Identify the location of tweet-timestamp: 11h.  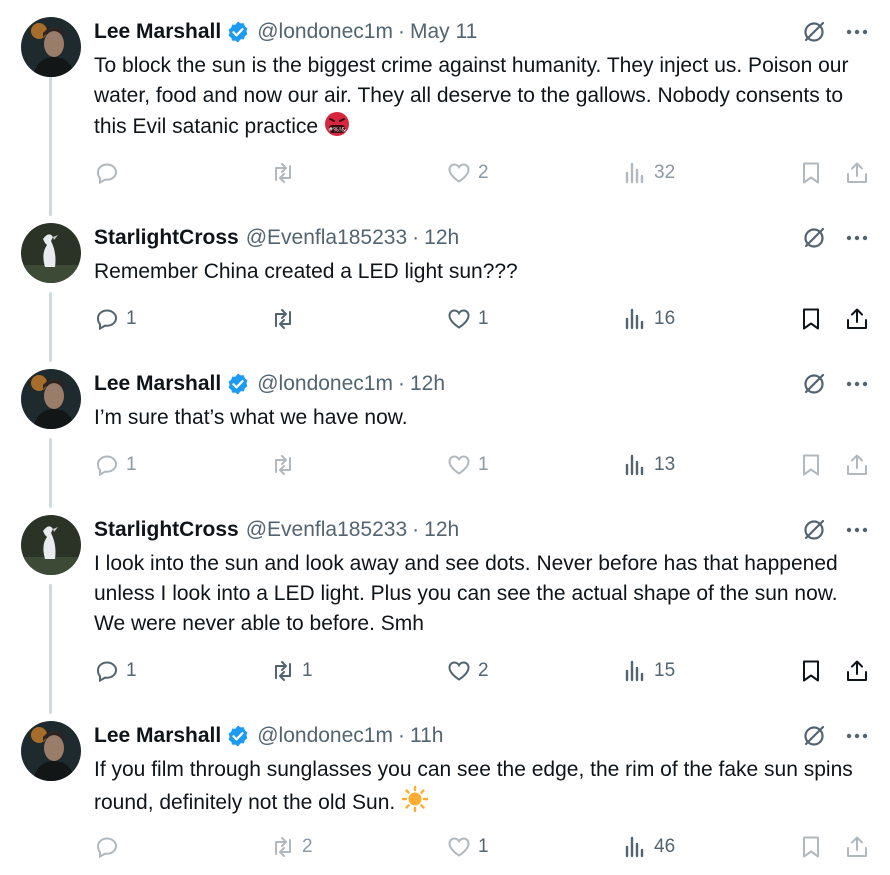
(426, 736).